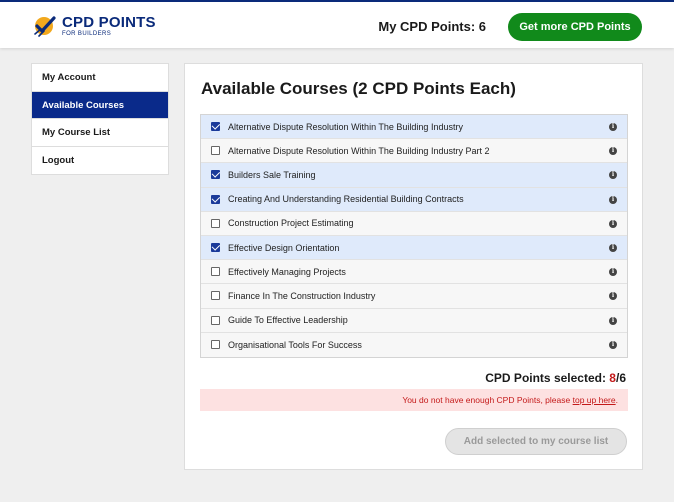 Image resolution: width=674 pixels, height=502 pixels. Describe the element at coordinates (302, 295) in the screenshot. I see `course-name: Finance In The Construction Industry` at that location.